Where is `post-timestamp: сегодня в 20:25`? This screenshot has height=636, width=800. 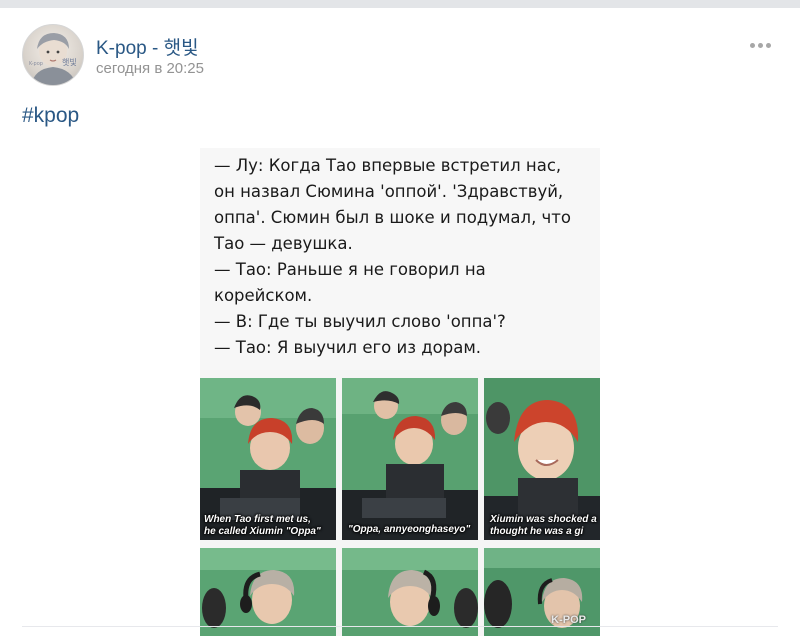
post-timestamp: сегодня в 20:25 is located at coordinates (150, 68).